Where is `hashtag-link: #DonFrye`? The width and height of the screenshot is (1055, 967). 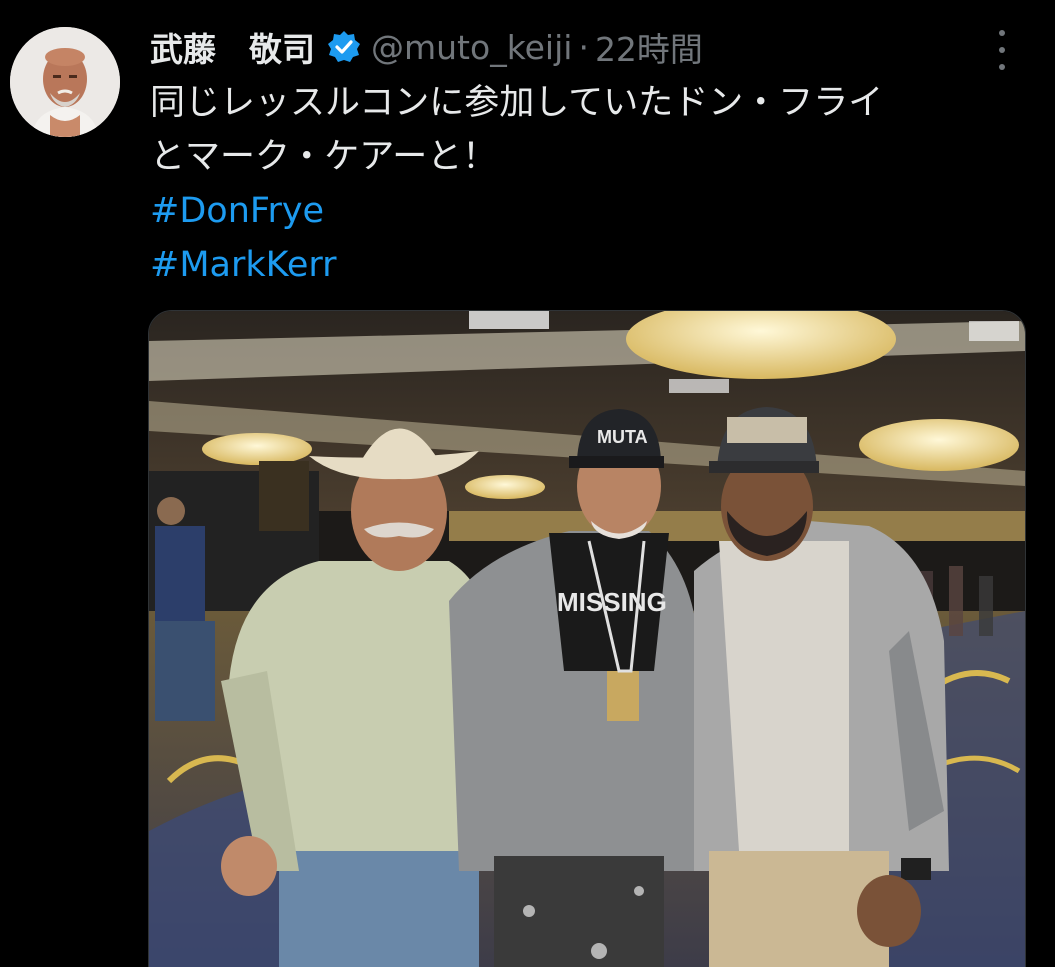
hashtag-link: #DonFrye is located at coordinates (590, 211).